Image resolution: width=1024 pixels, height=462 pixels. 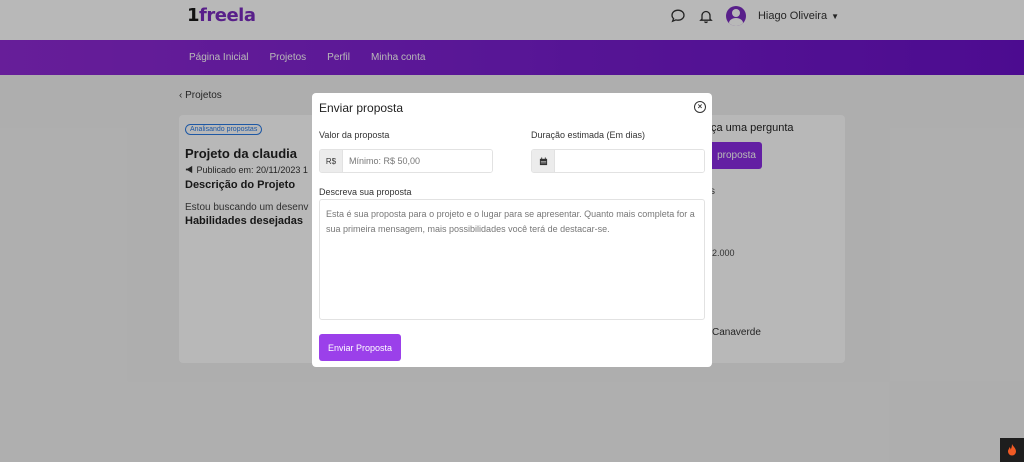 What do you see at coordinates (331, 161) in the screenshot?
I see `currency-prefix: R$` at bounding box center [331, 161].